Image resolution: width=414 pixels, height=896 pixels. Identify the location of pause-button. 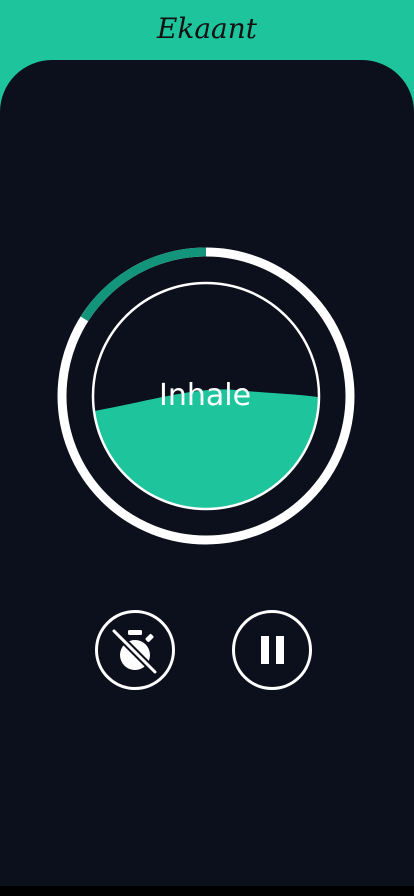
(272, 650).